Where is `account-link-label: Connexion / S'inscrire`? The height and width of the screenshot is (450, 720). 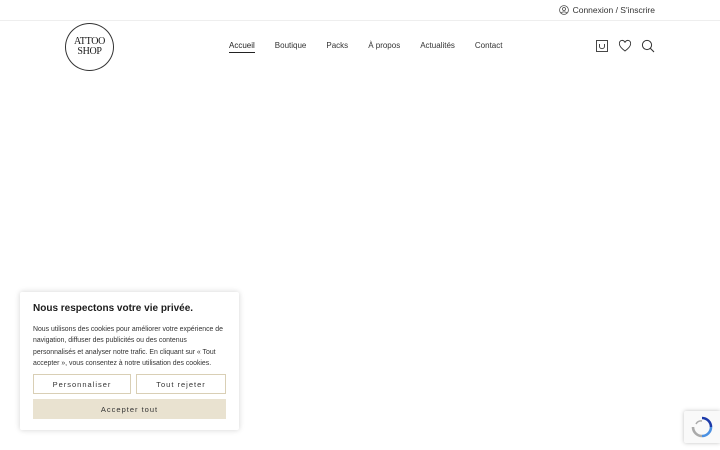
account-link-label: Connexion / S'inscrire is located at coordinates (613, 10).